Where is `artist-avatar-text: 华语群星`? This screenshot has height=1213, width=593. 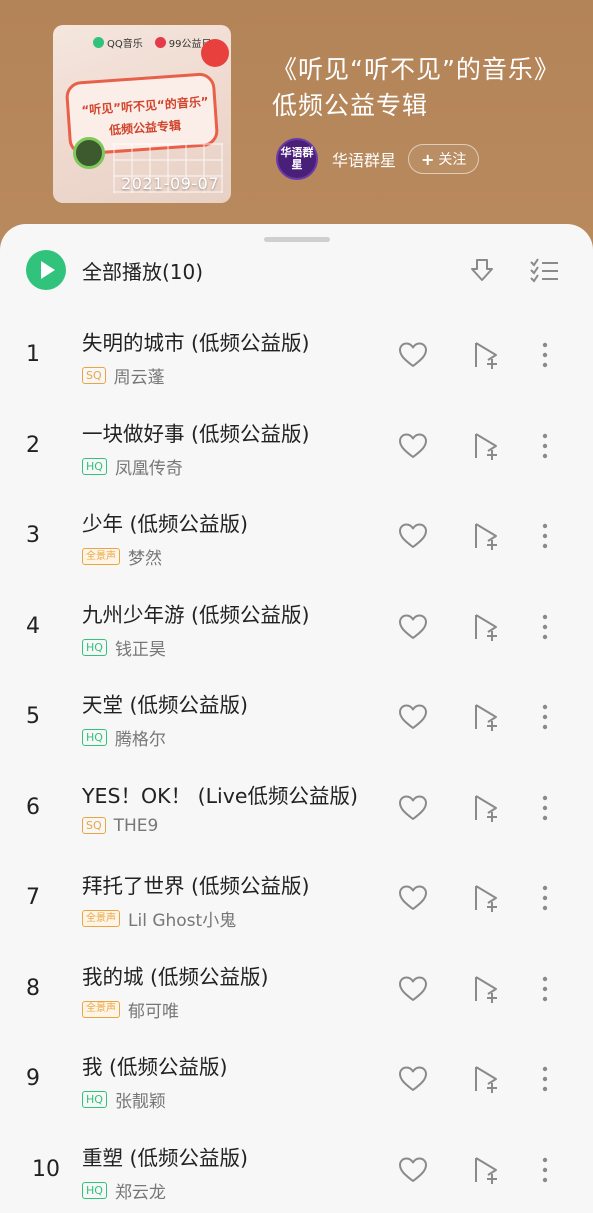 artist-avatar-text: 华语群星 is located at coordinates (297, 158).